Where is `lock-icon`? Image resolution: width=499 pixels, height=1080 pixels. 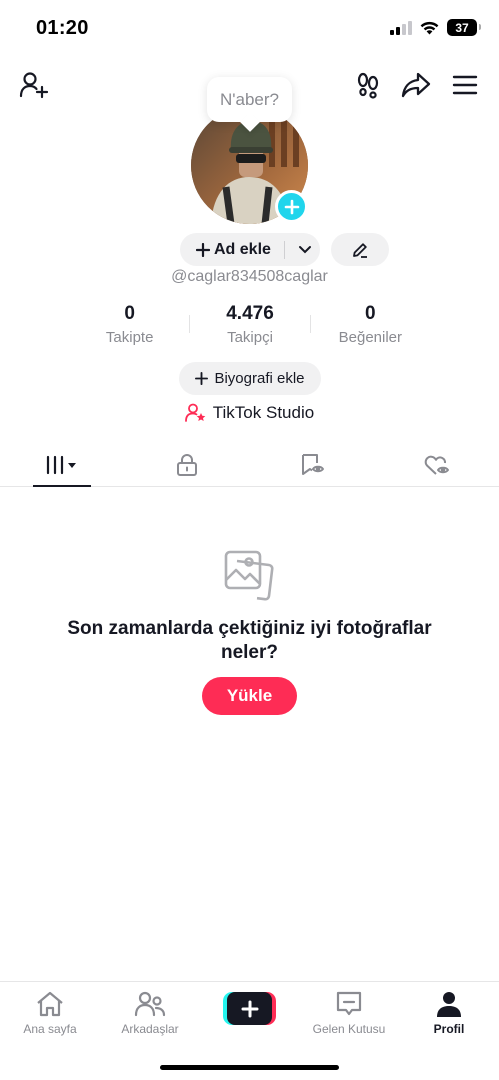
lock-icon is located at coordinates (187, 465).